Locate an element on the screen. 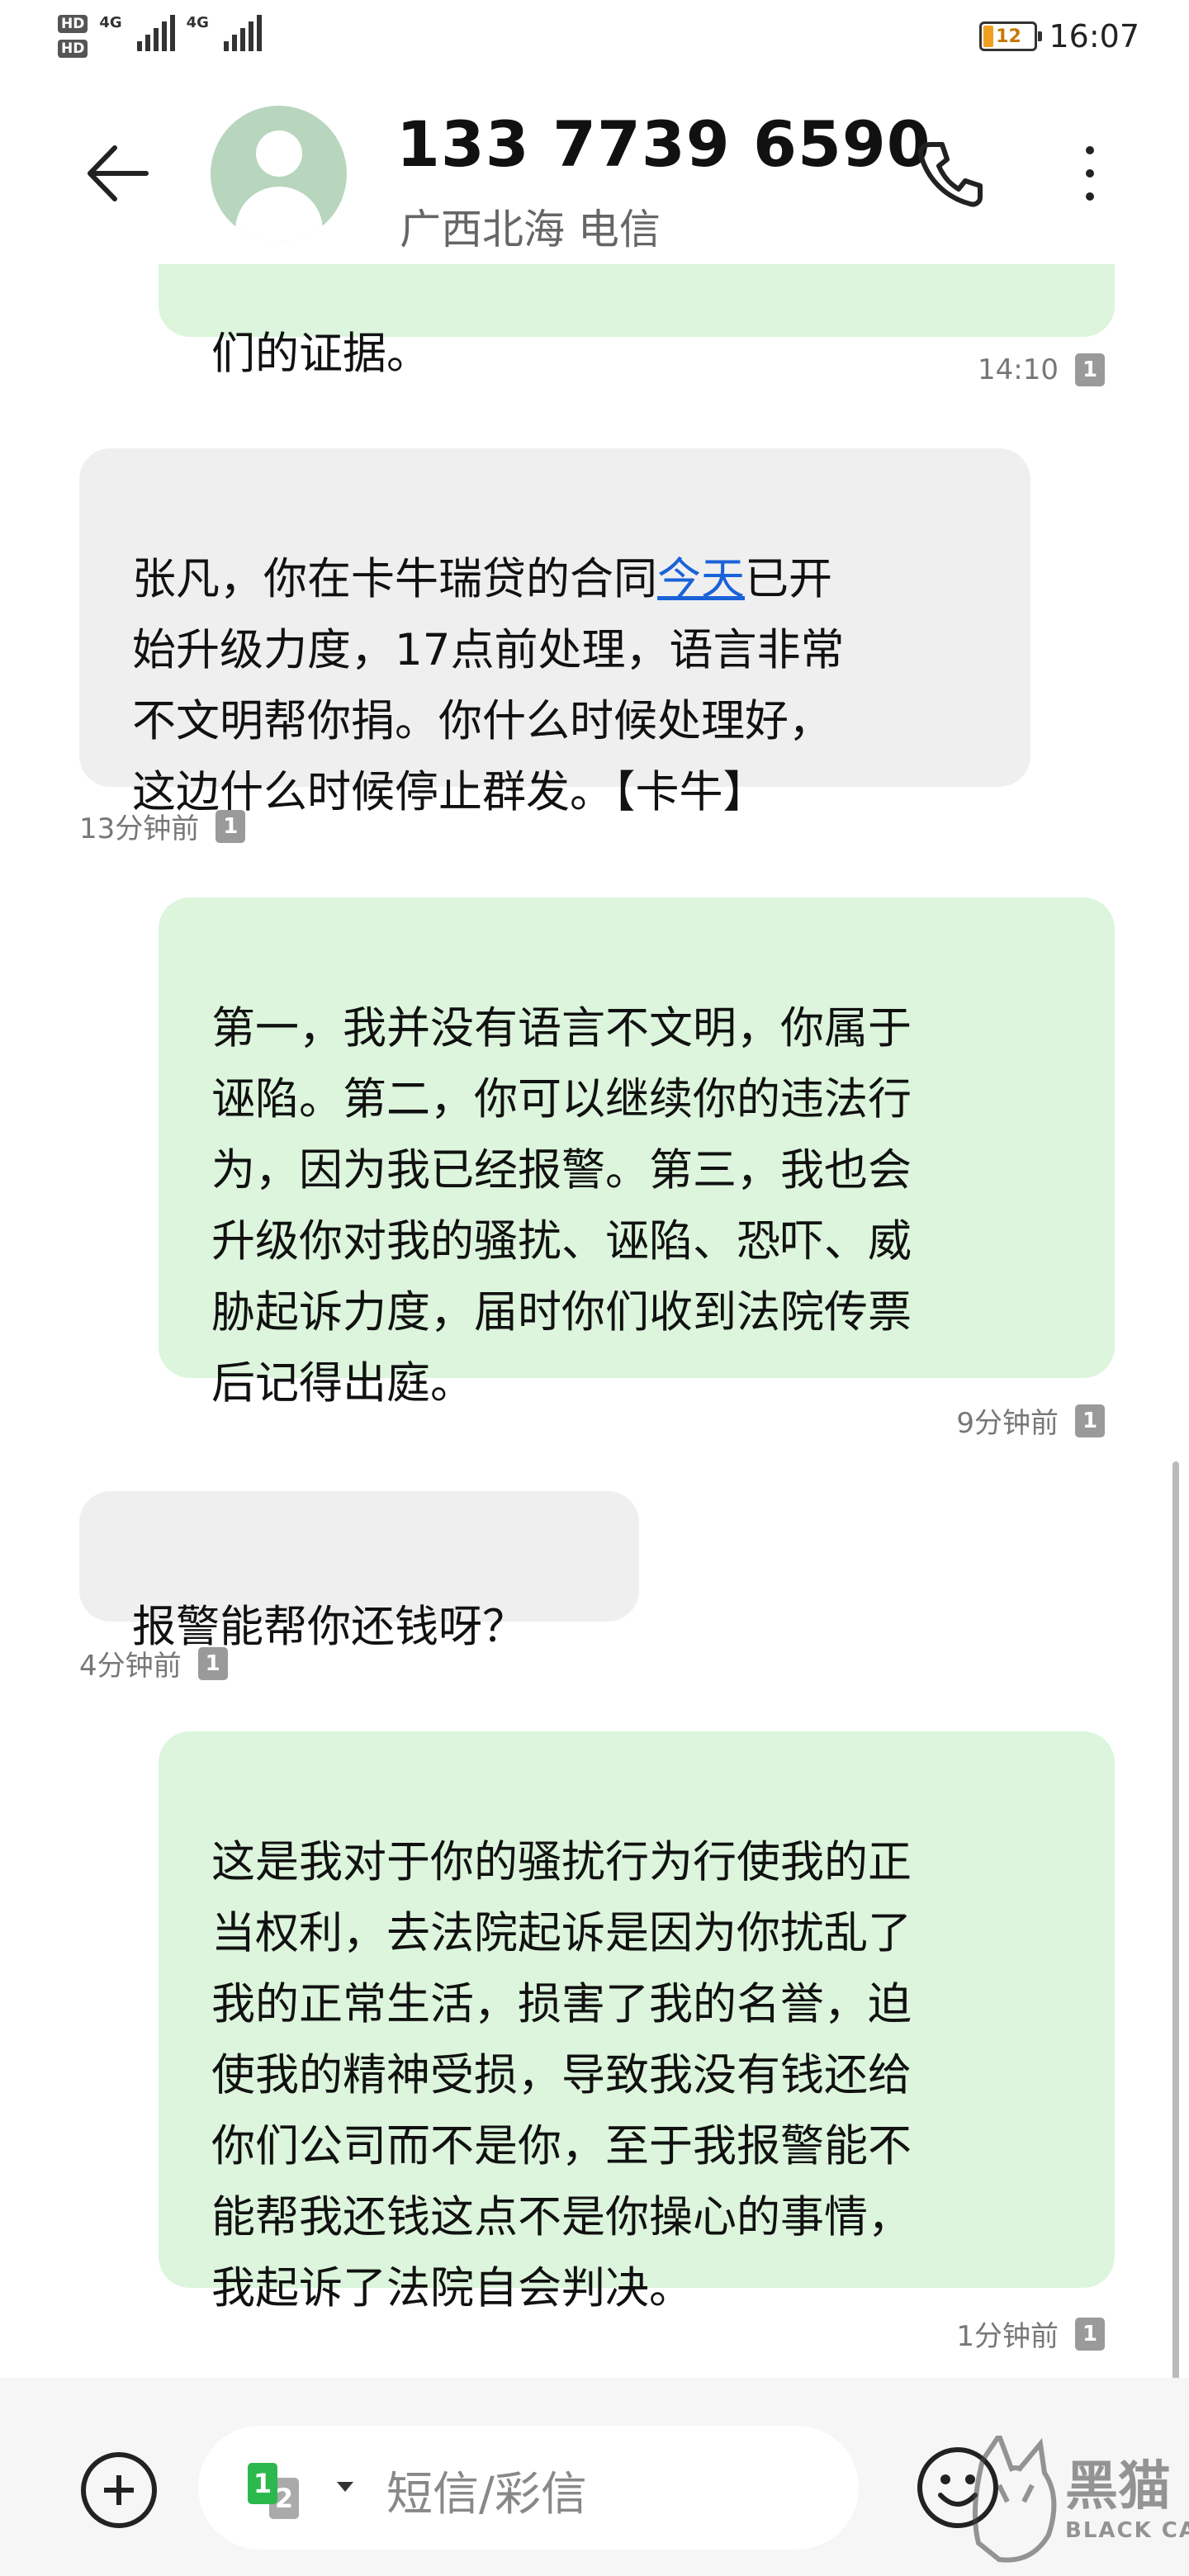 This screenshot has width=1189, height=2576. network-type-2: 4G is located at coordinates (197, 22).